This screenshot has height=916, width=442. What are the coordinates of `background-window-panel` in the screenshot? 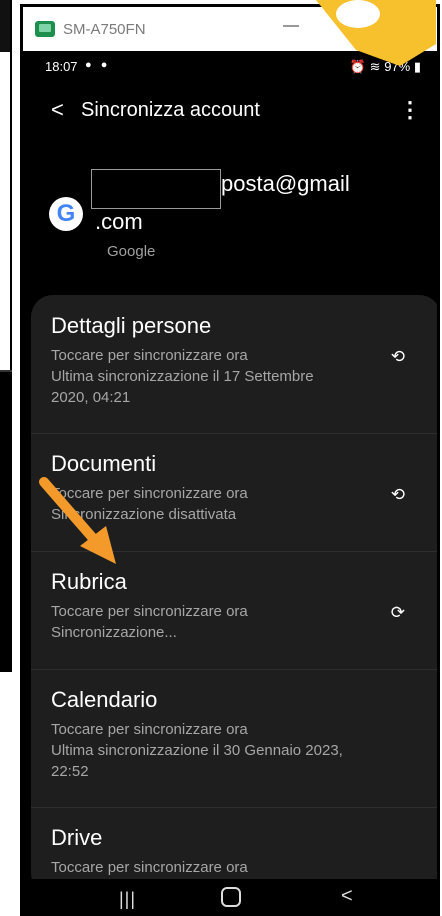 It's located at (6, 521).